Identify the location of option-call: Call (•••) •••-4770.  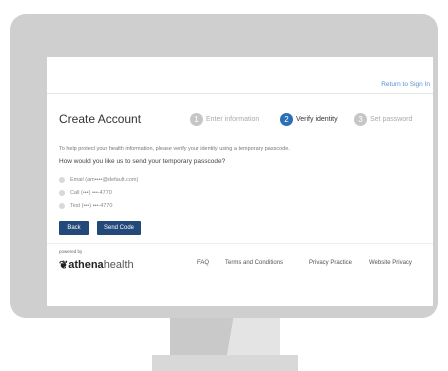
(85, 190).